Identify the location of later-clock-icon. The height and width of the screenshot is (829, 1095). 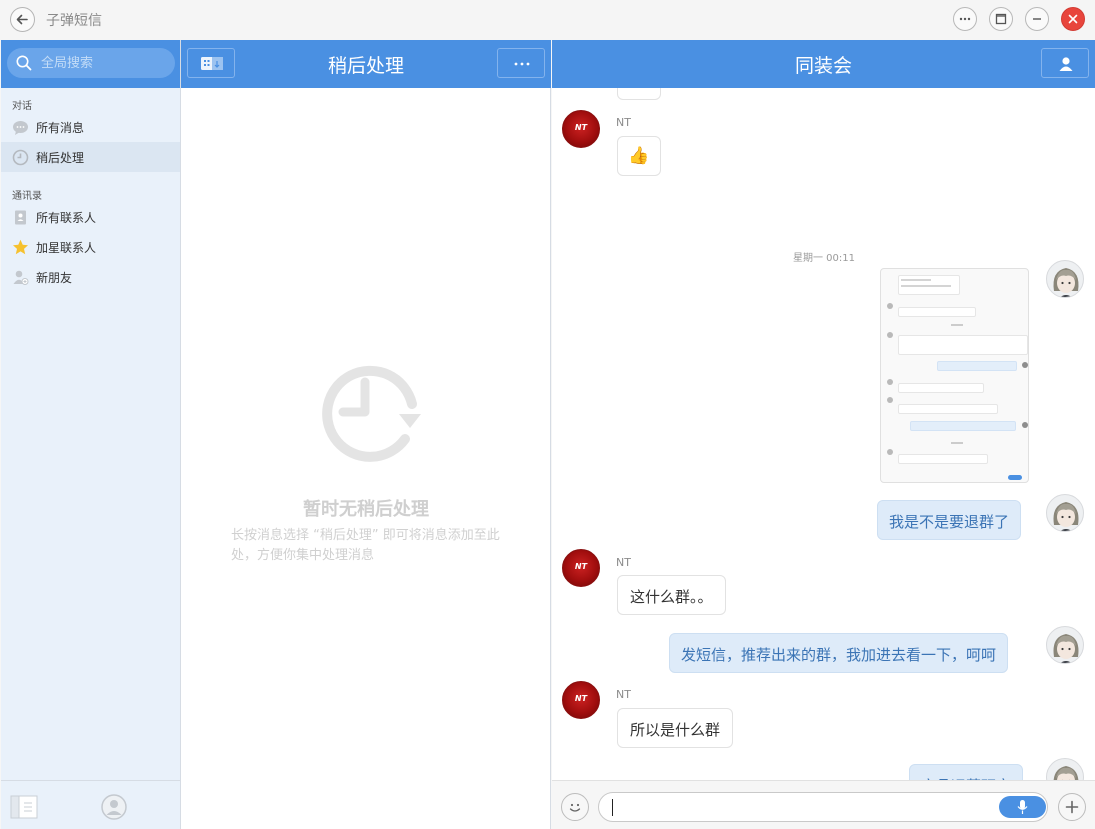
(371, 413).